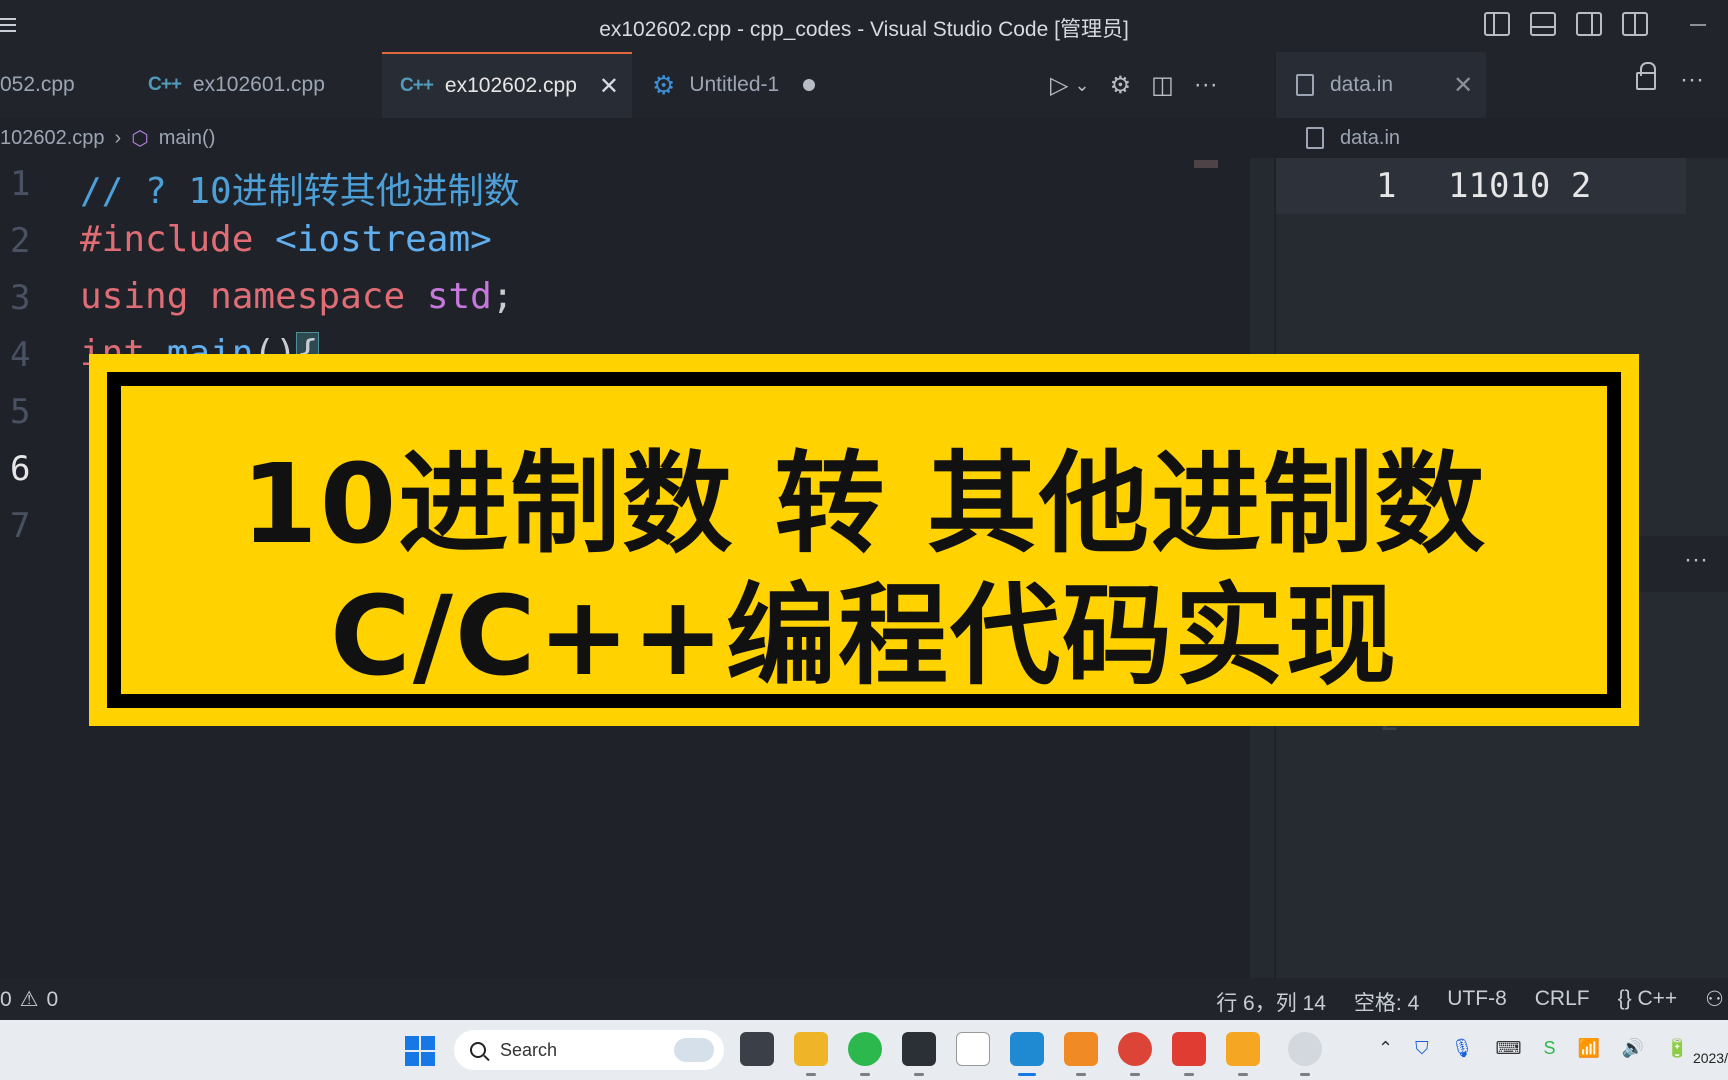 This screenshot has height=1080, width=1728. What do you see at coordinates (1677, 1048) in the screenshot?
I see `battery-icon: 🔋` at bounding box center [1677, 1048].